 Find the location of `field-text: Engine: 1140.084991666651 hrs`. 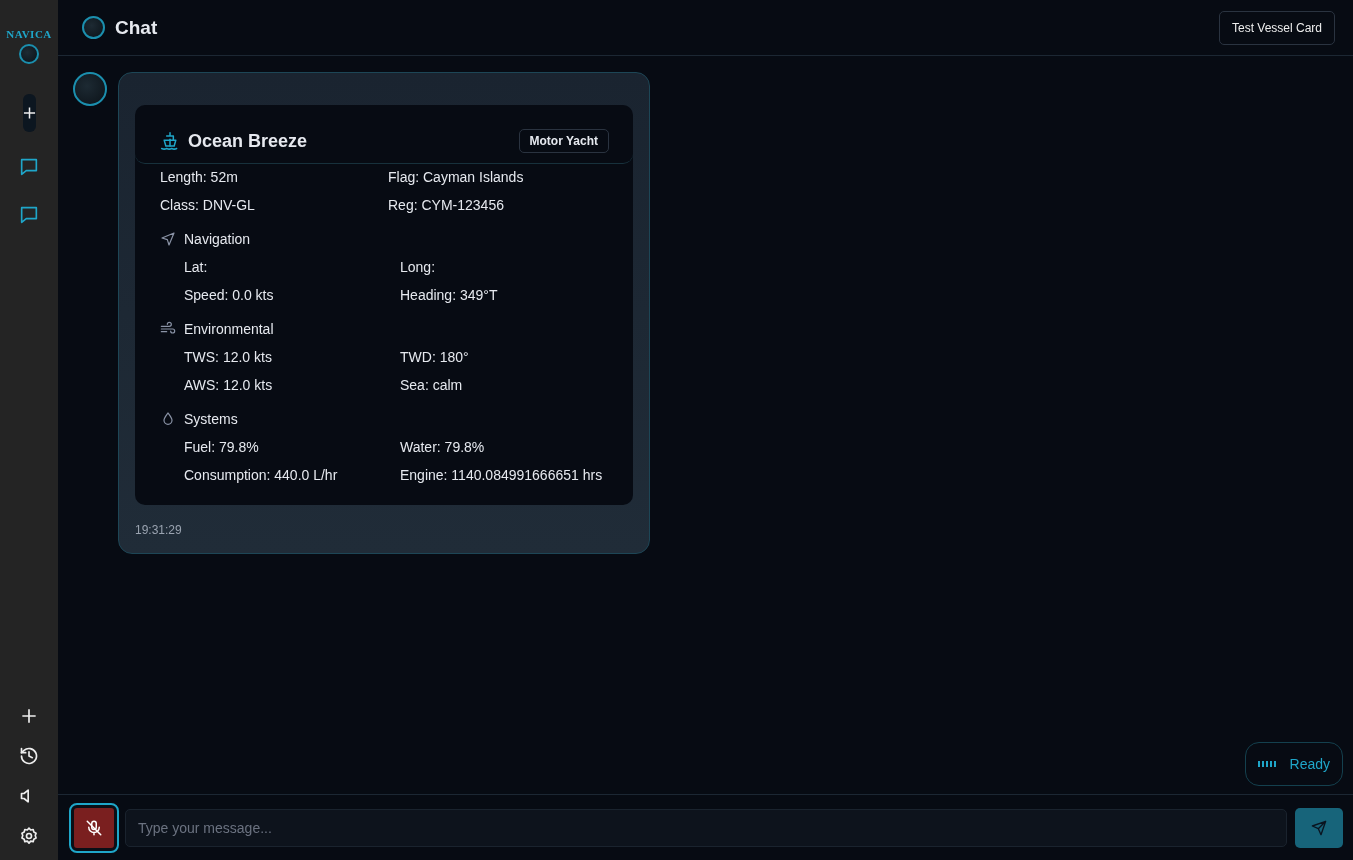

field-text: Engine: 1140.084991666651 hrs is located at coordinates (502, 475).